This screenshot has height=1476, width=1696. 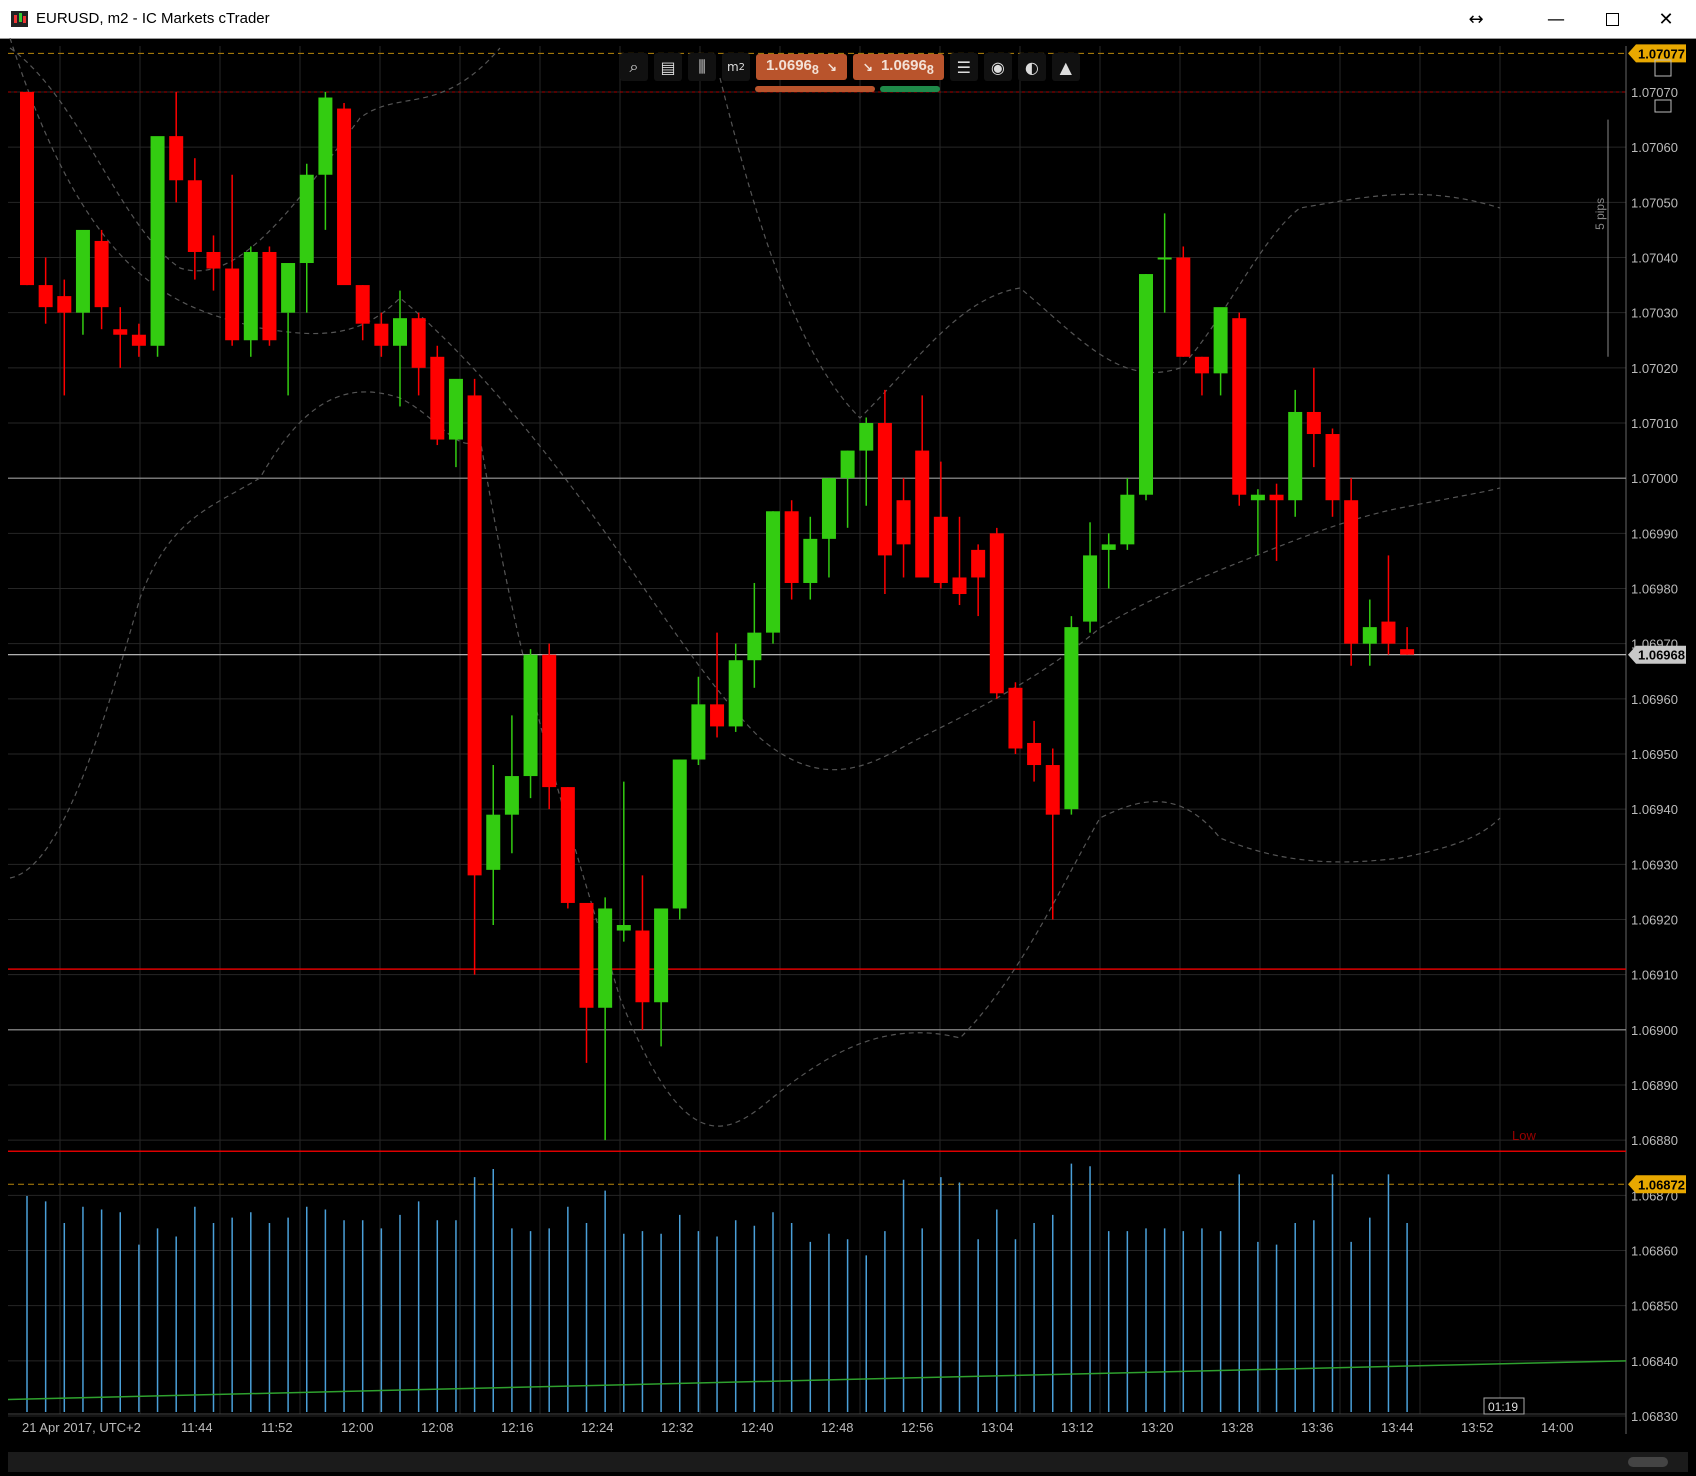 I want to click on buy-arrow-icon: ↘, so click(x=867, y=67).